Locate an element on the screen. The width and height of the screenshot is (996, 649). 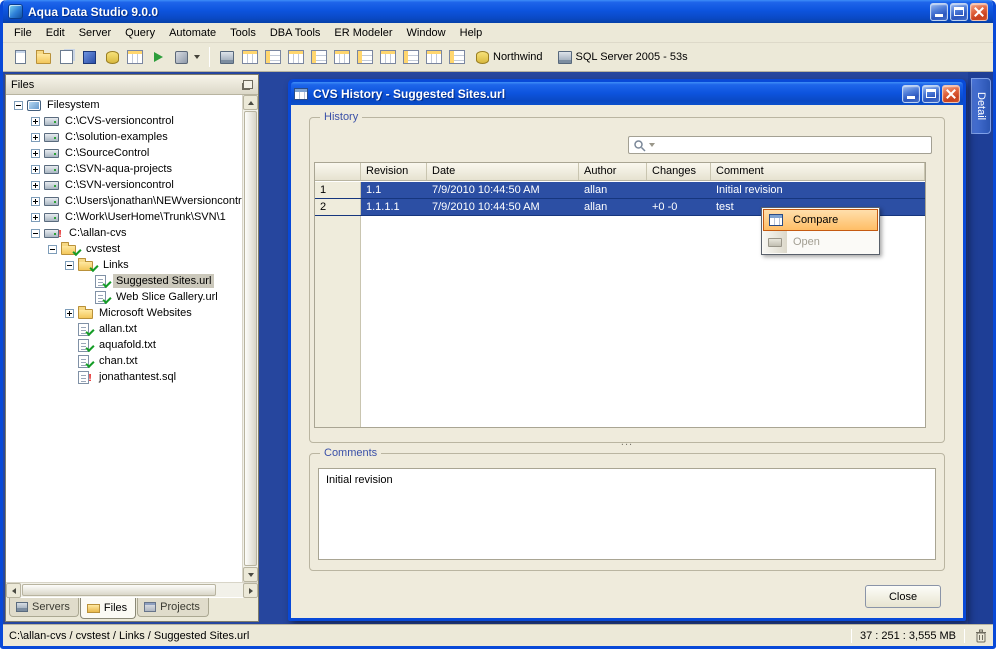
active-server: SQL Server 2005 - 53s is located at coordinates (623, 57).